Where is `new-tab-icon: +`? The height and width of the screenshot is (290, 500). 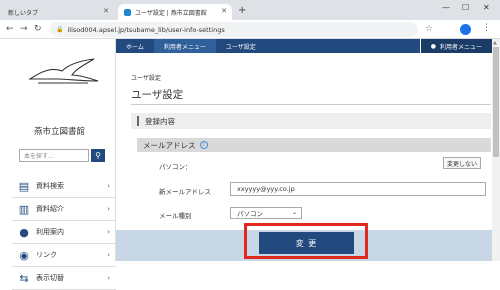 new-tab-icon: + is located at coordinates (242, 10).